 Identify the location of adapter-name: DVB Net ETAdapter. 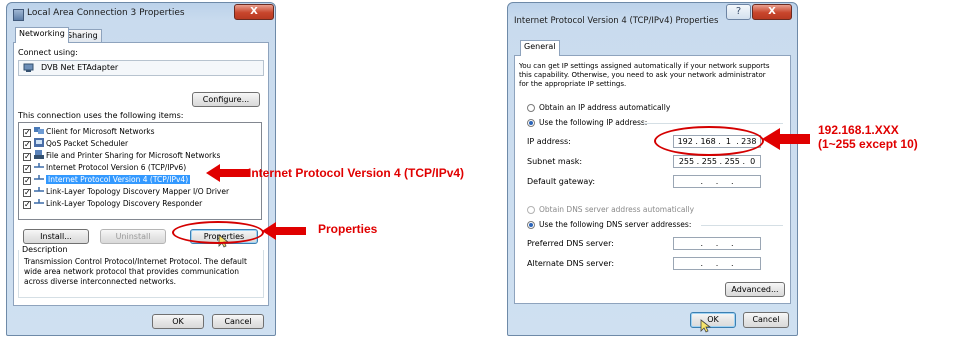
(80, 67).